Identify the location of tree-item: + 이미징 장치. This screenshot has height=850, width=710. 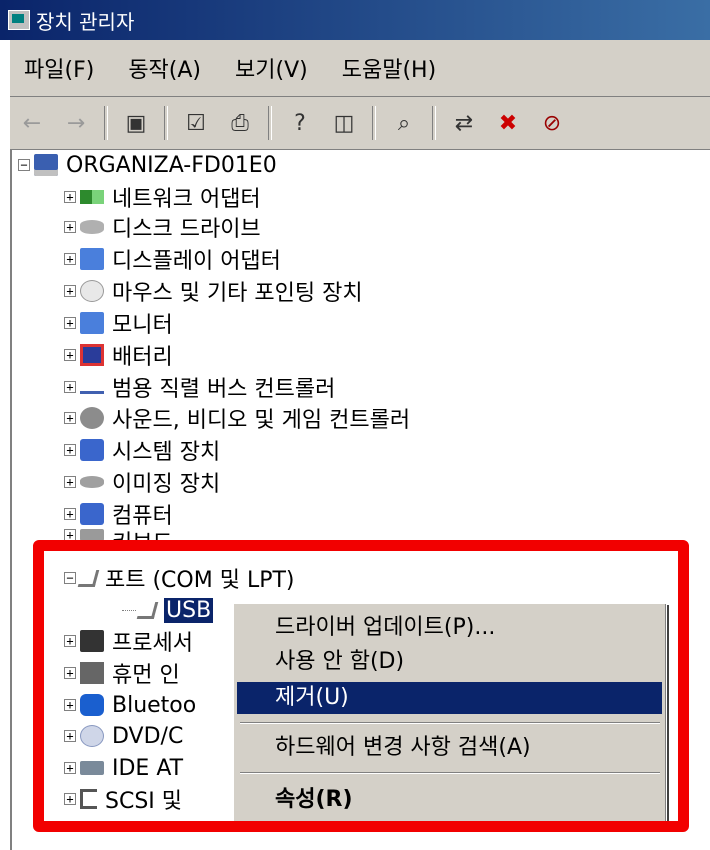
(142, 482).